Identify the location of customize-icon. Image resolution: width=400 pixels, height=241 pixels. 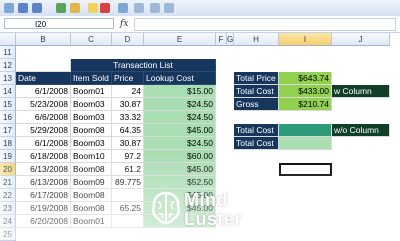
(169, 8).